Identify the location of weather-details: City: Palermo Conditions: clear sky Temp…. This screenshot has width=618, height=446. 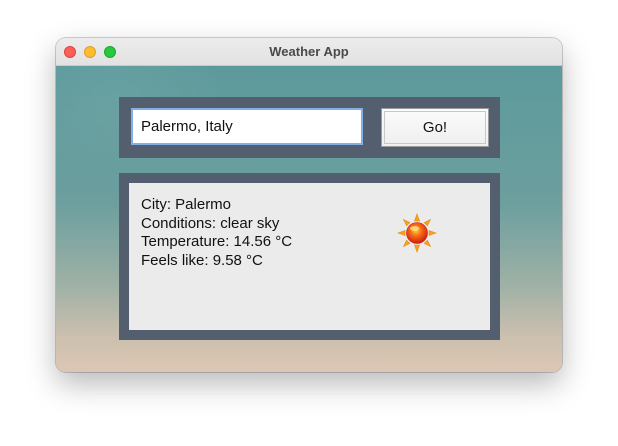
(216, 233).